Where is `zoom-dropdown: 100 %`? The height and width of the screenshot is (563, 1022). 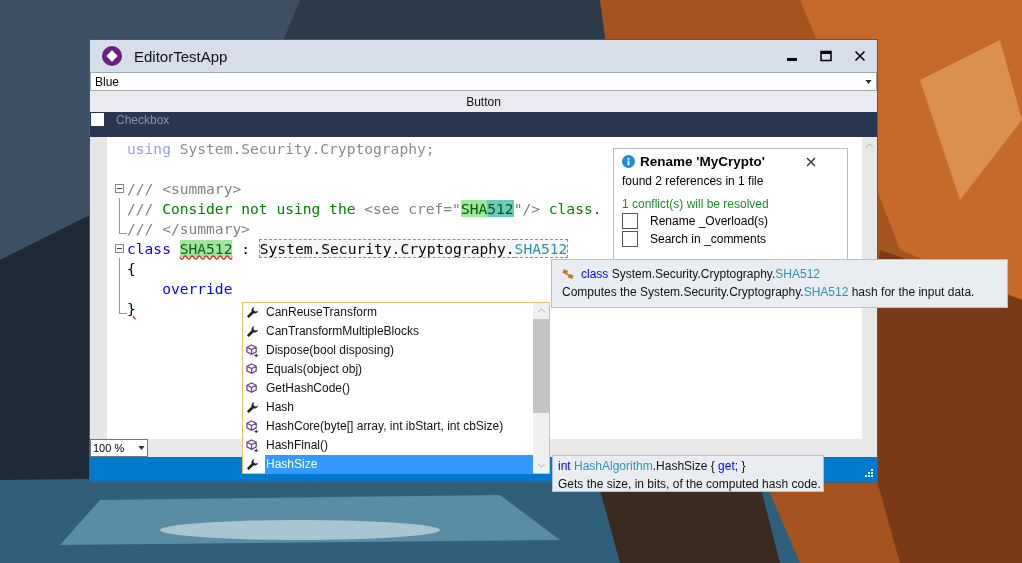
zoom-dropdown: 100 % is located at coordinates (119, 448).